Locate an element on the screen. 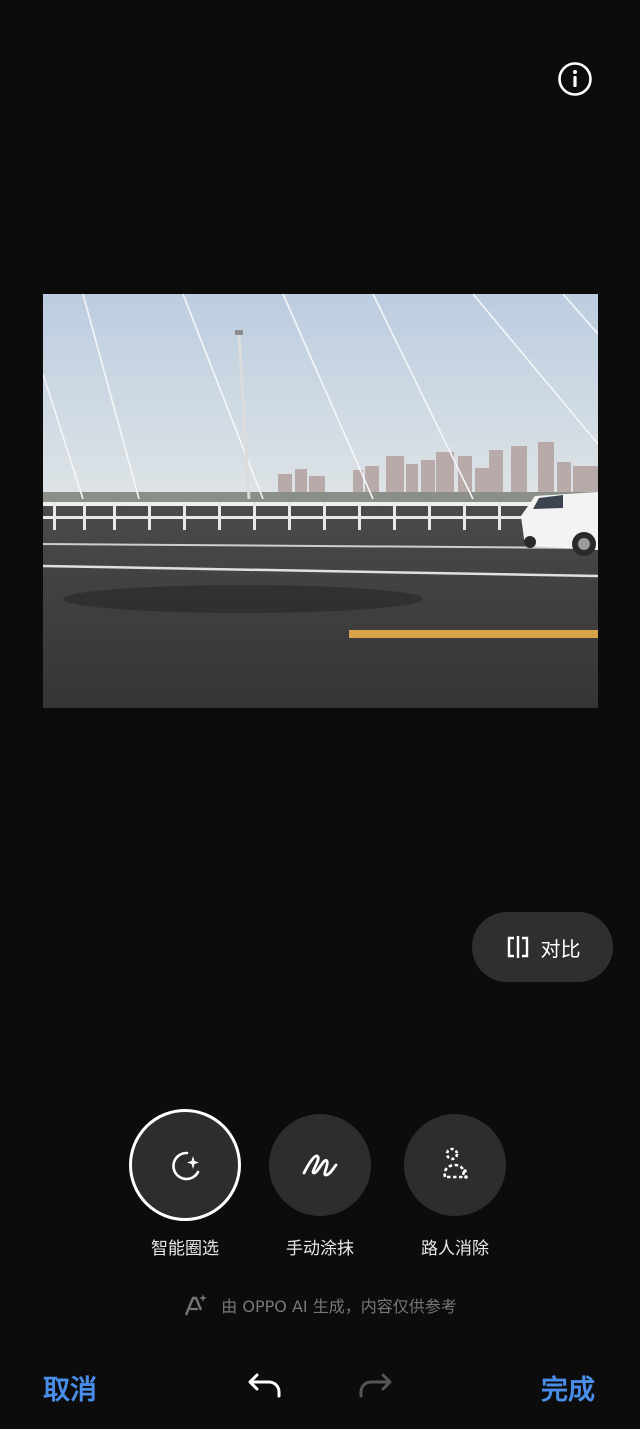 The width and height of the screenshot is (640, 1429). tool-smart-lasso: 智能圈选 is located at coordinates (185, 1184).